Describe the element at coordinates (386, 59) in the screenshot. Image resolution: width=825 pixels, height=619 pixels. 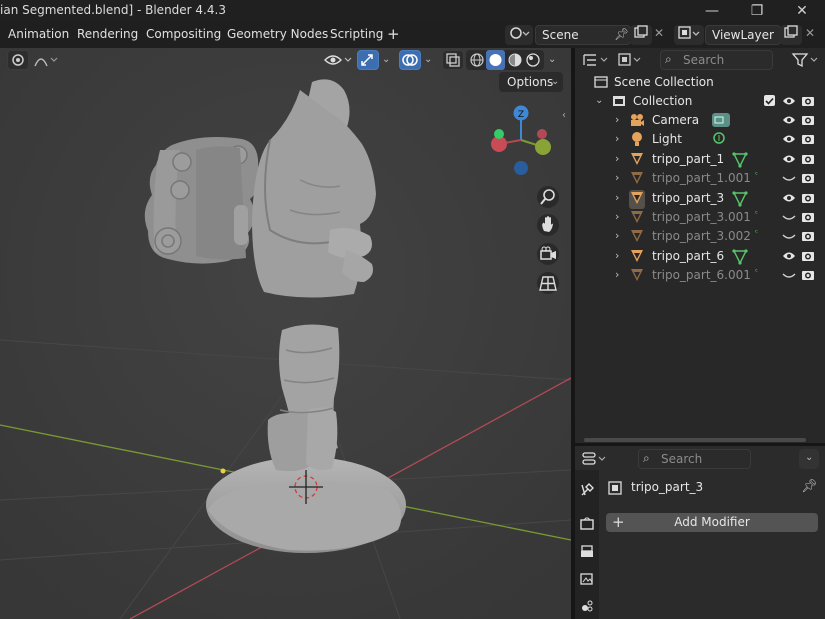
I see `gizmo-dropdown-icon: ⌄` at that location.